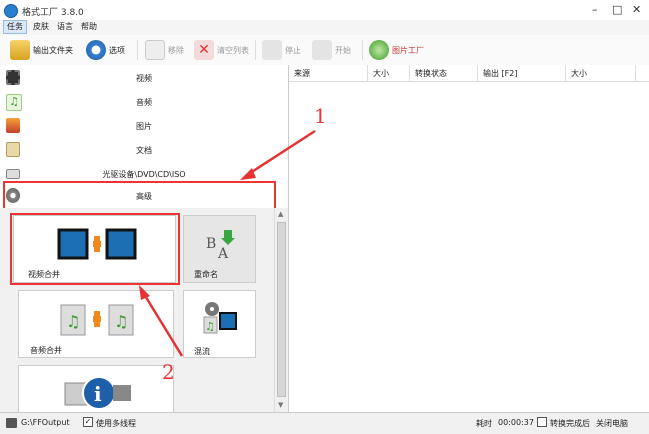 The width and height of the screenshot is (649, 434). Describe the element at coordinates (65, 27) in the screenshot. I see `menu-language: 语言` at that location.